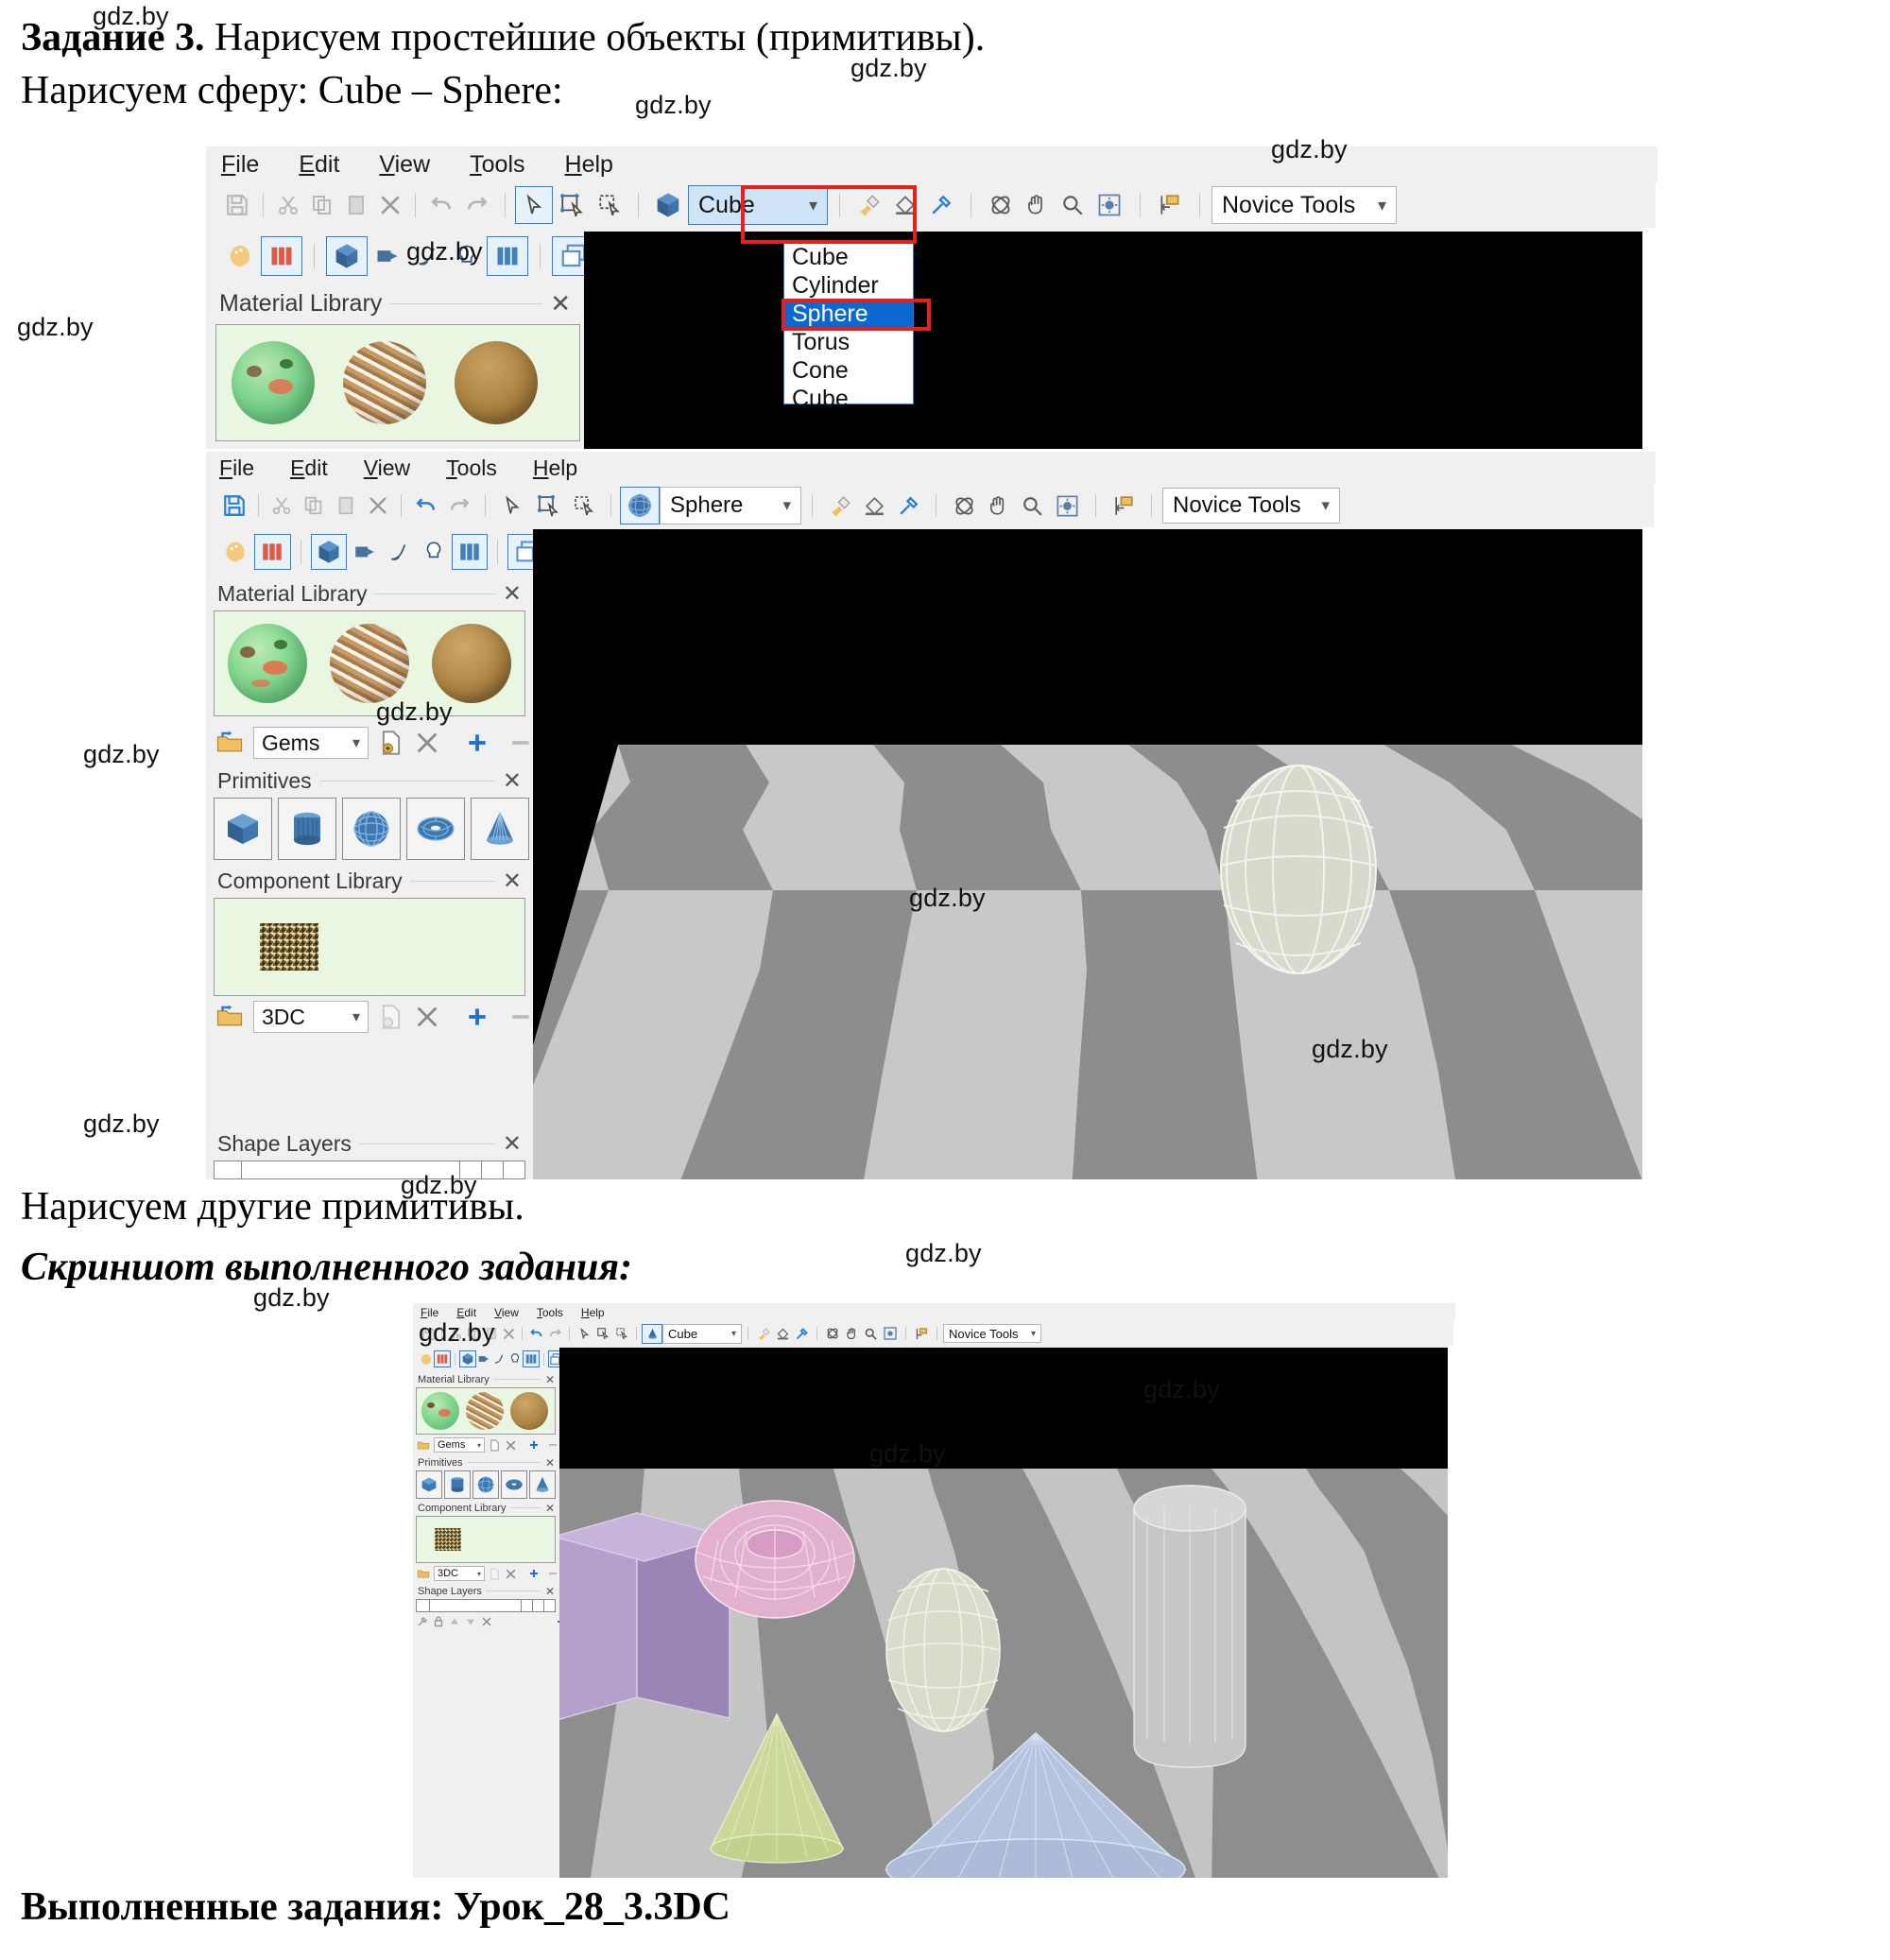 The image size is (1890, 1960). What do you see at coordinates (234, 506) in the screenshot?
I see `save-icon` at bounding box center [234, 506].